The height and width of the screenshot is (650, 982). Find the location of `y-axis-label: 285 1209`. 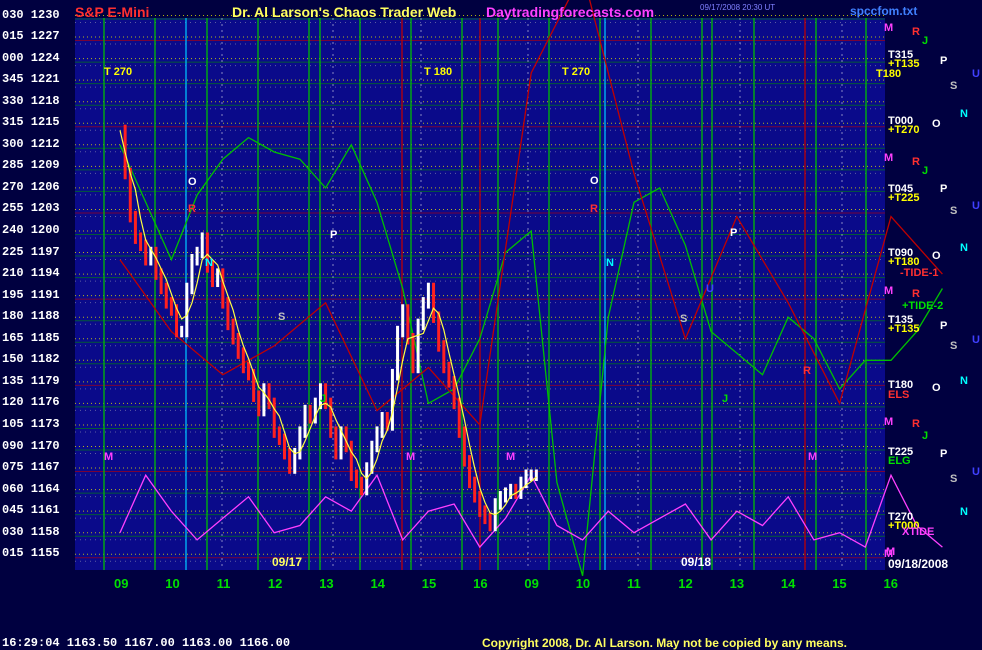

y-axis-label: 285 1209 is located at coordinates (31, 165).